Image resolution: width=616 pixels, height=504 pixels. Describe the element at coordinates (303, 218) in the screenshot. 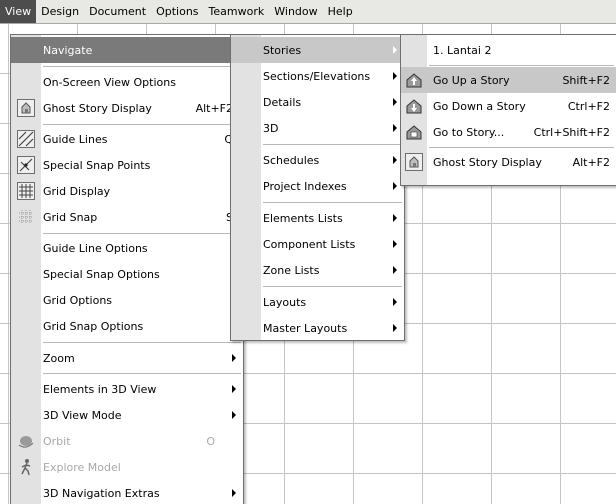

I see `menu-item-label: Elements Lists` at that location.